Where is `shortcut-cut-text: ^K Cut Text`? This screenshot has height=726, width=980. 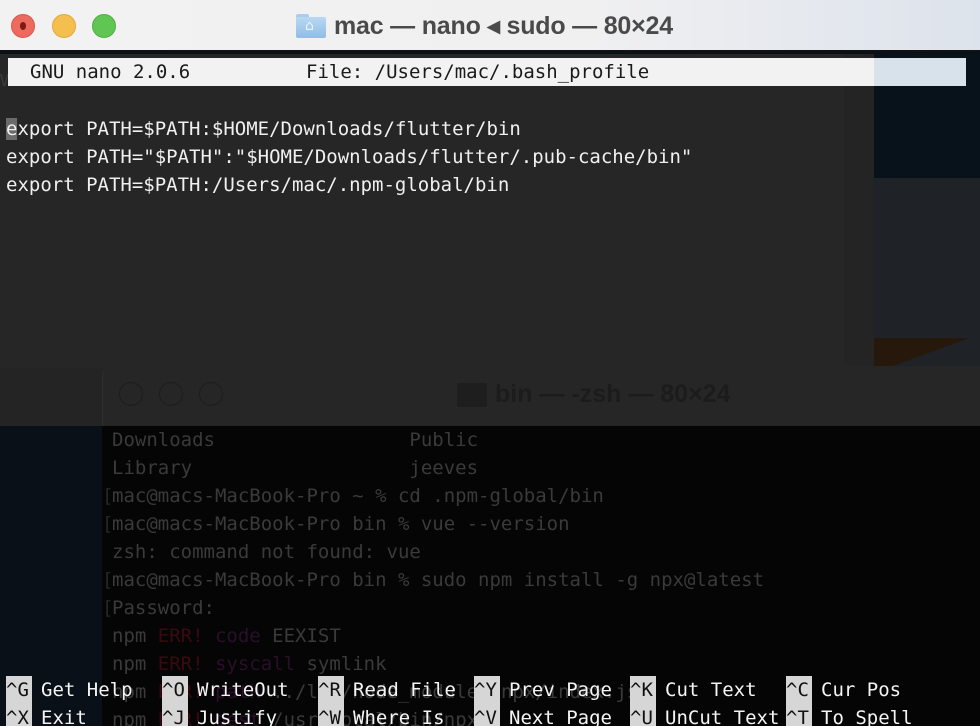 shortcut-cut-text: ^K Cut Text is located at coordinates (693, 690).